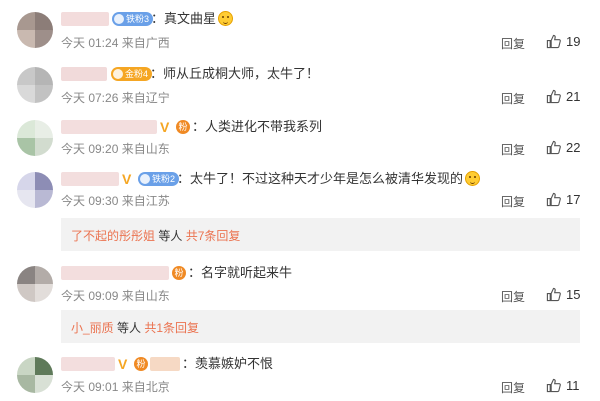  Describe the element at coordinates (113, 236) in the screenshot. I see `sub-reply-username: 了不起的彤彤姐` at that location.